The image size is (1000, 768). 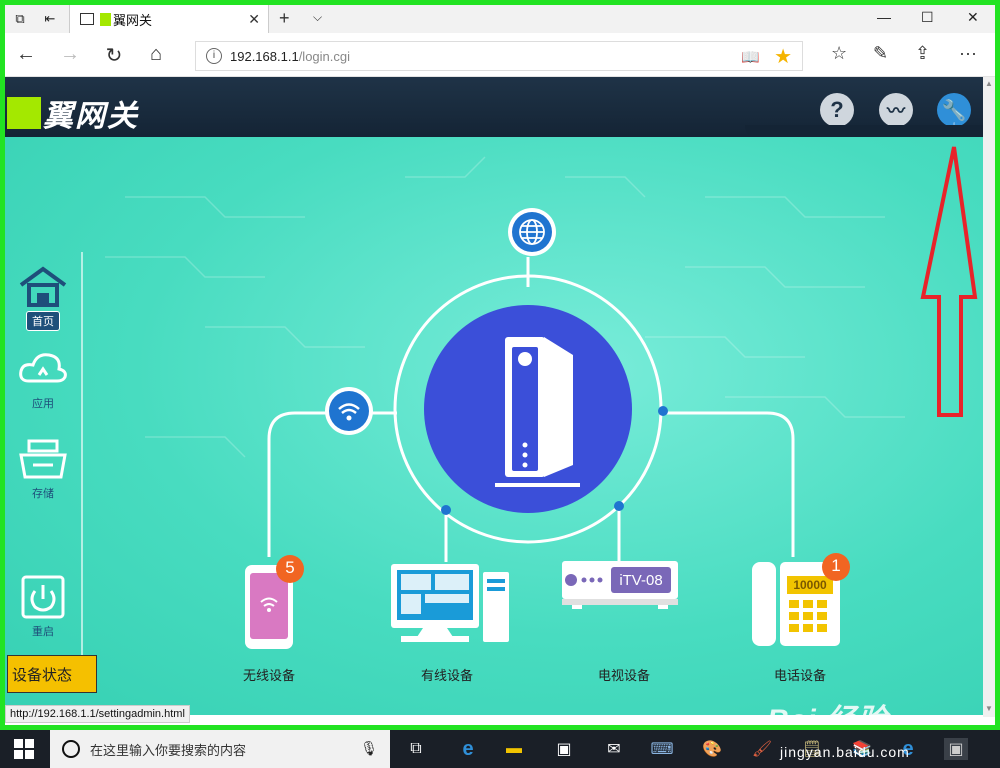 I want to click on url-path: /login.cgi, so click(x=324, y=56).